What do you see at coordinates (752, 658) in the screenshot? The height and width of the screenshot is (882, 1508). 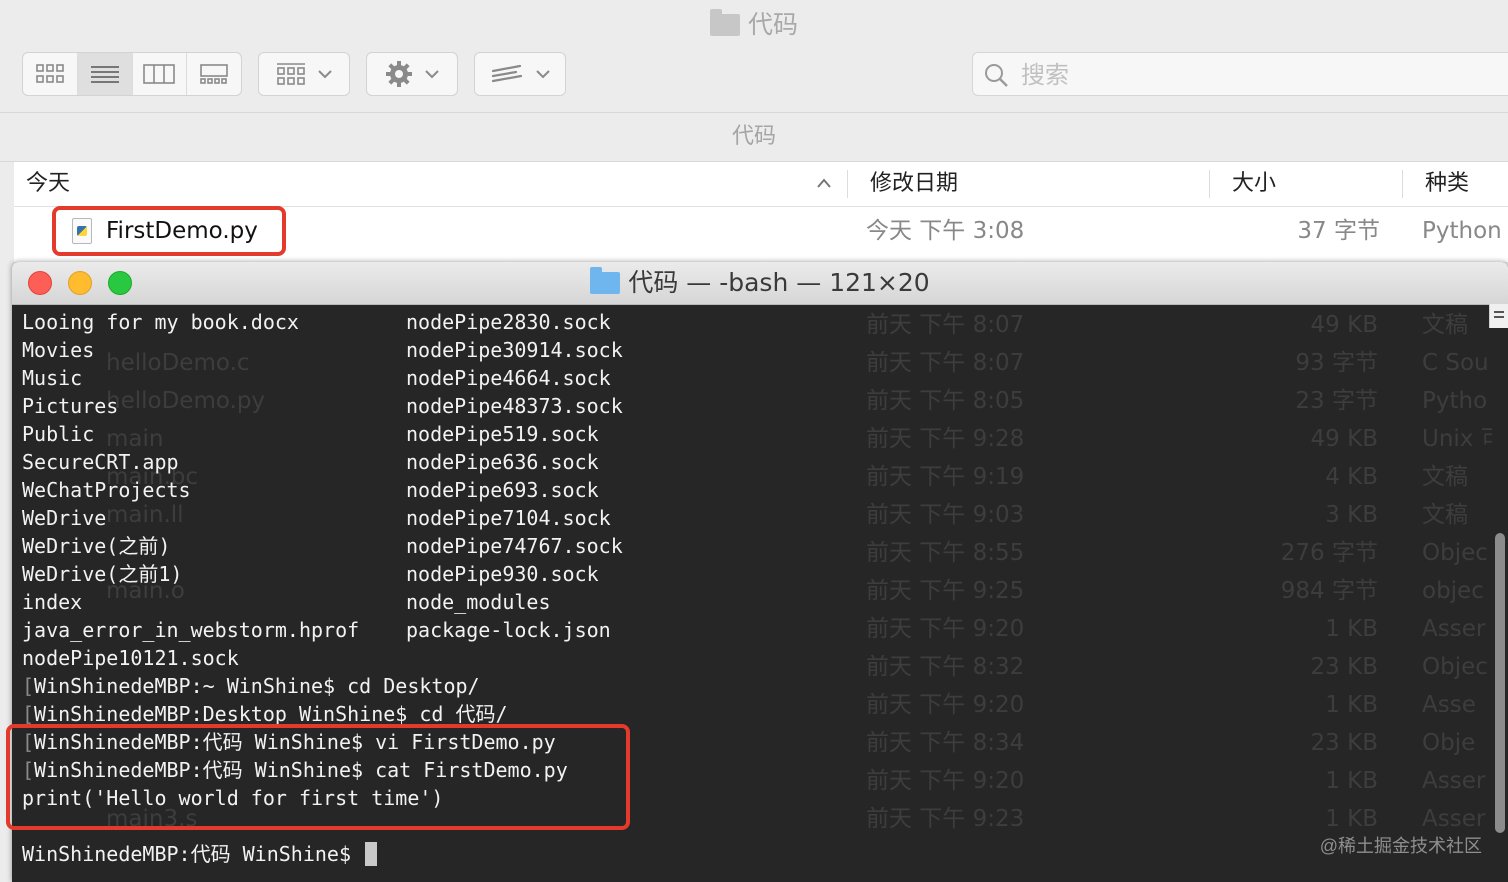 I see `listing-line: nodePipe10121.sock` at bounding box center [752, 658].